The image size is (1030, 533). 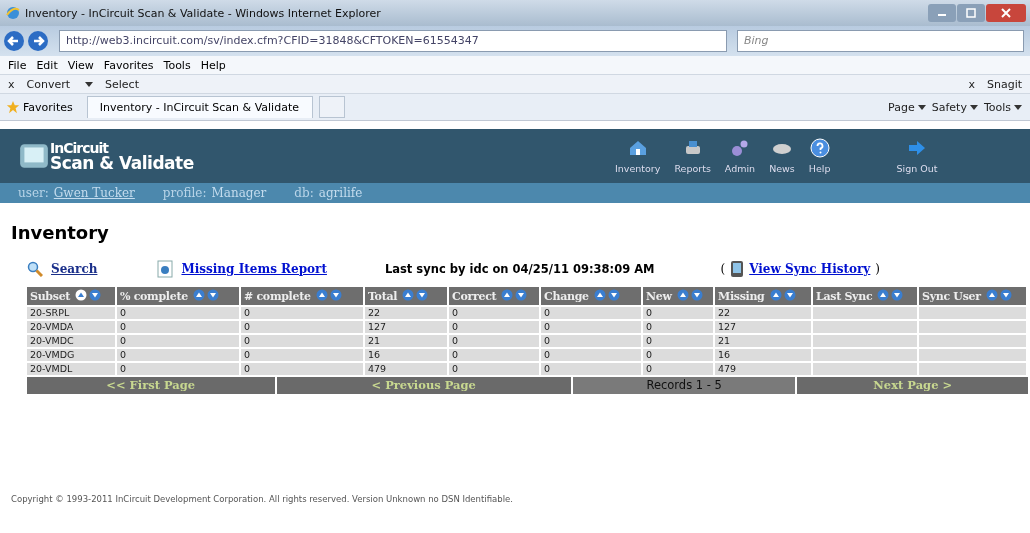 What do you see at coordinates (71, 355) in the screenshot?
I see `table-cell: 20-VMDG` at bounding box center [71, 355].